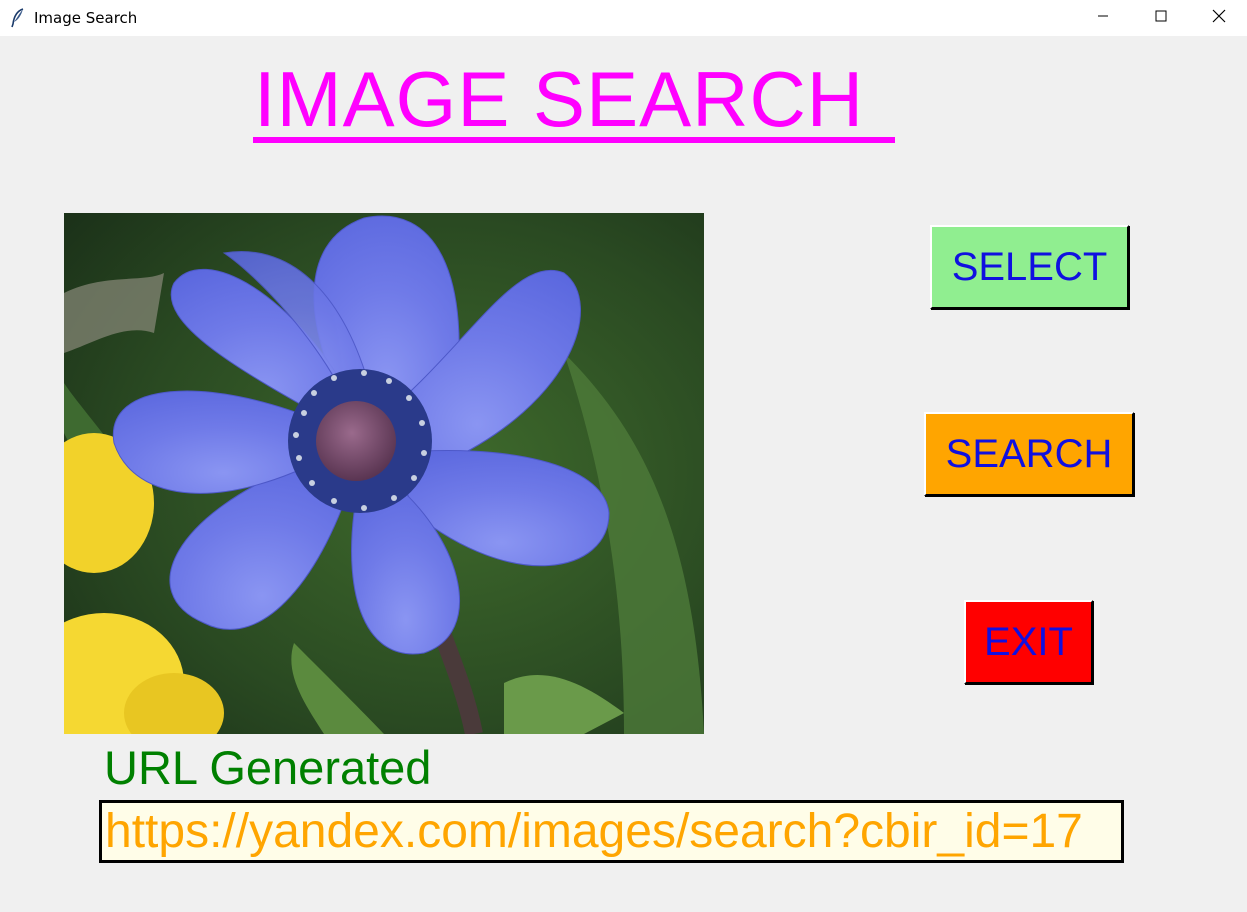 Image resolution: width=1247 pixels, height=912 pixels. I want to click on feather-icon, so click(18, 18).